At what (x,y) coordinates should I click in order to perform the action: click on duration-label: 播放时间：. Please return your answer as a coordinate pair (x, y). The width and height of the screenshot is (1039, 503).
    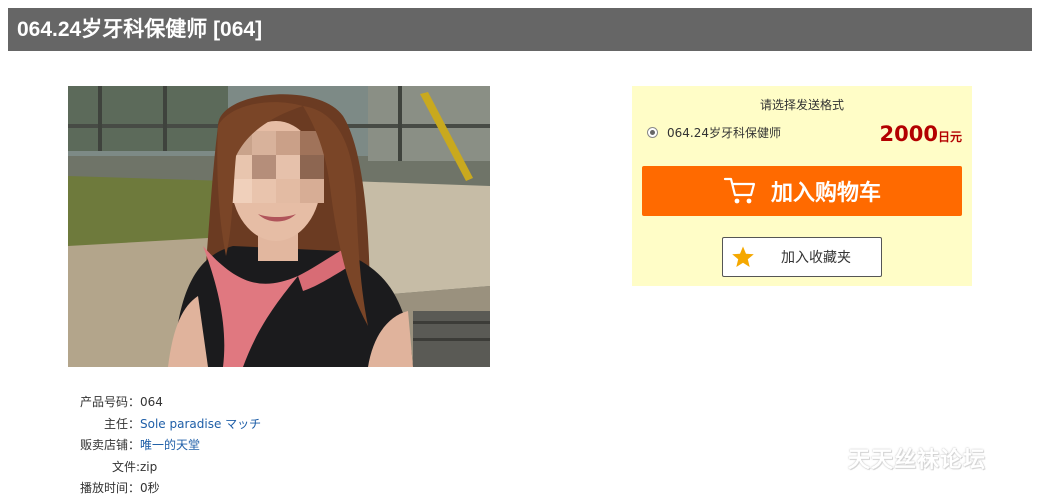
    Looking at the image, I should click on (109, 488).